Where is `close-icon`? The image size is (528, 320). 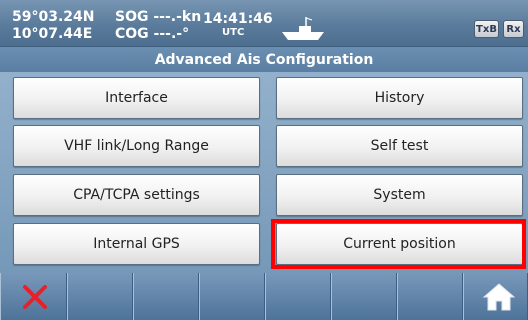
close-icon is located at coordinates (35, 297).